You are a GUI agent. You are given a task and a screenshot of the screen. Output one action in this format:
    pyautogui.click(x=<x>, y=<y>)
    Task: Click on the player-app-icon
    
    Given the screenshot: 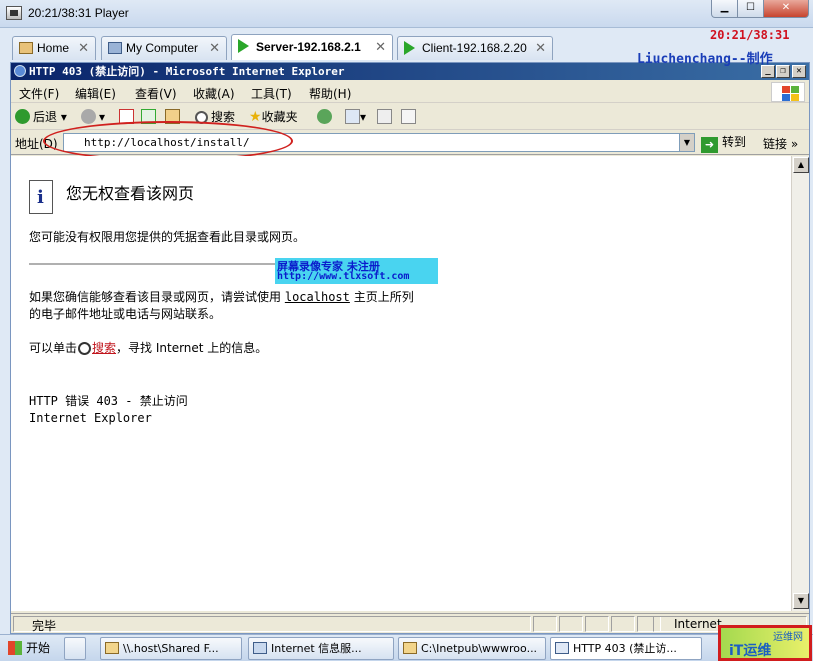 What is the action you would take?
    pyautogui.click(x=14, y=13)
    